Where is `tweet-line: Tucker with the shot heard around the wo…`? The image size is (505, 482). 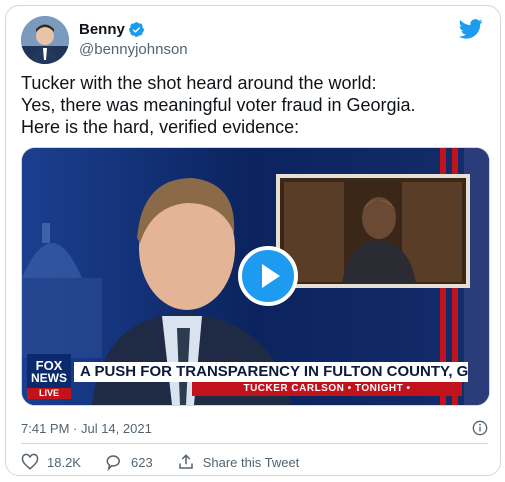
tweet-line: Tucker with the shot heard around the wo… is located at coordinates (199, 83).